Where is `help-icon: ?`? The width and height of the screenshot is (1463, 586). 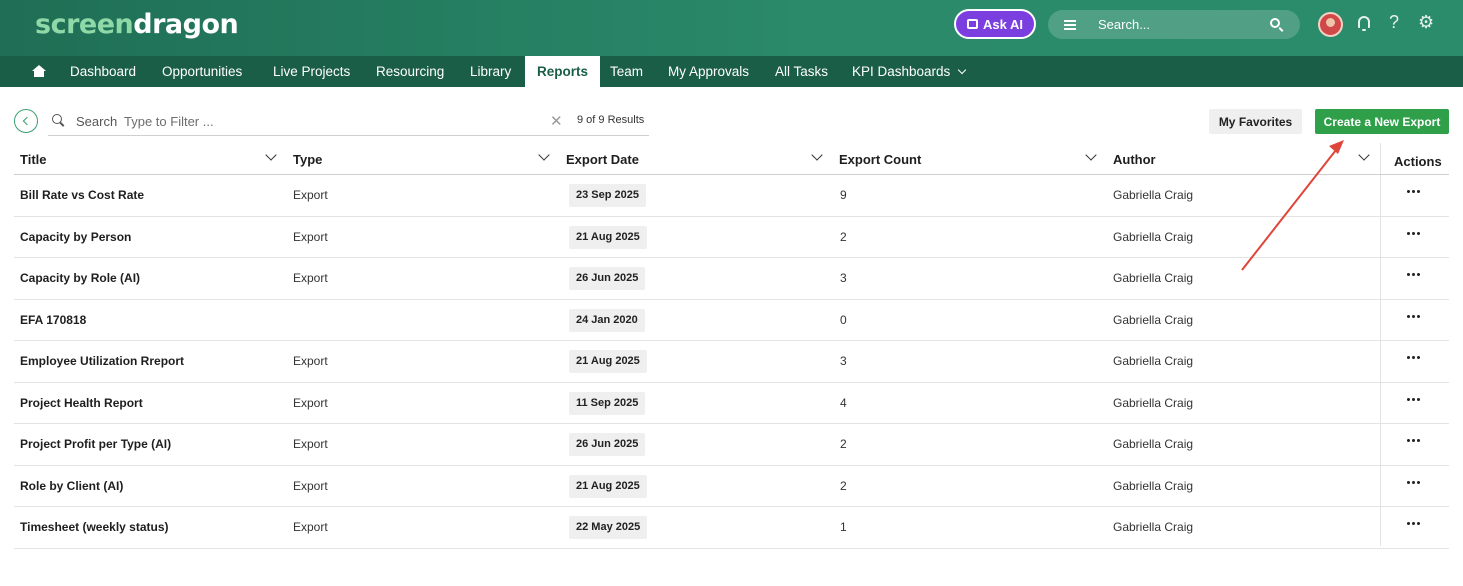 help-icon: ? is located at coordinates (1394, 22).